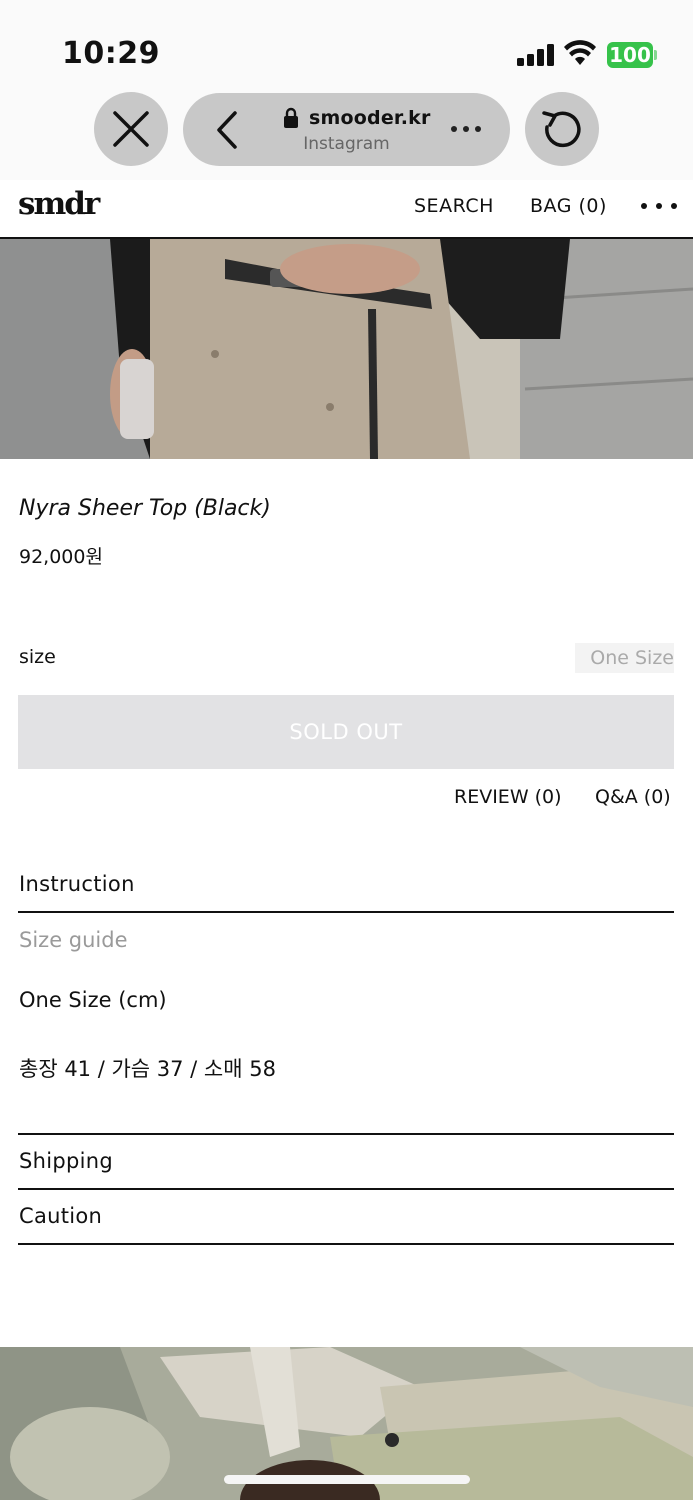  Describe the element at coordinates (580, 52) in the screenshot. I see `wifi-icon` at that location.